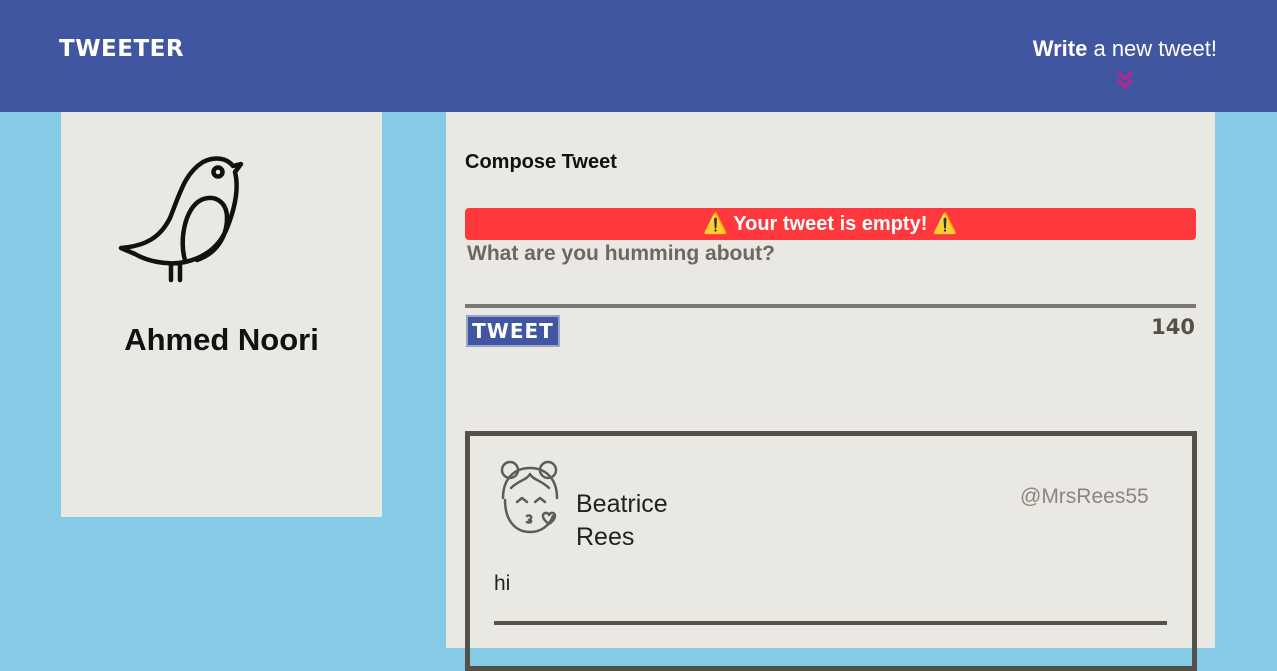 Image resolution: width=1277 pixels, height=671 pixels. I want to click on profile-name: Ahmed Noori, so click(221, 339).